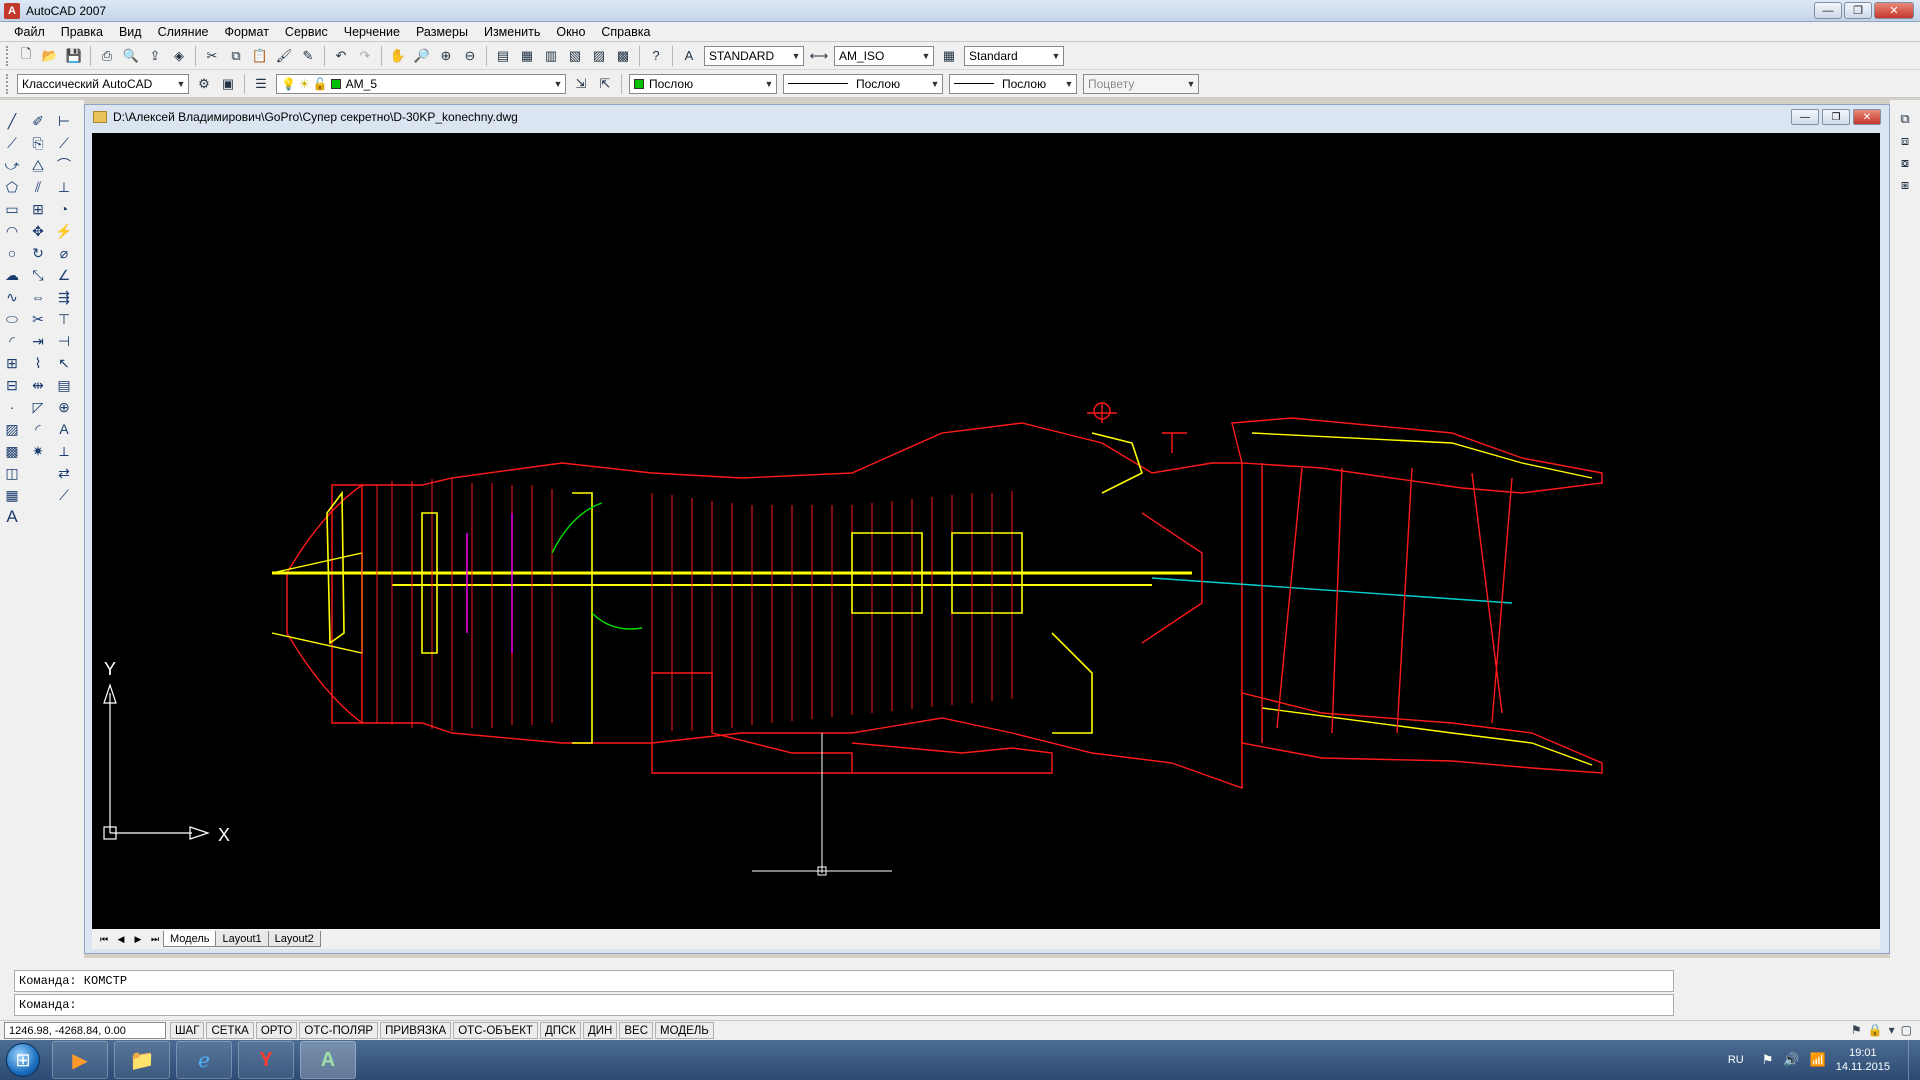 The image size is (1920, 1080). Describe the element at coordinates (131, 56) in the screenshot. I see `print-preview-icon: 🔍` at that location.